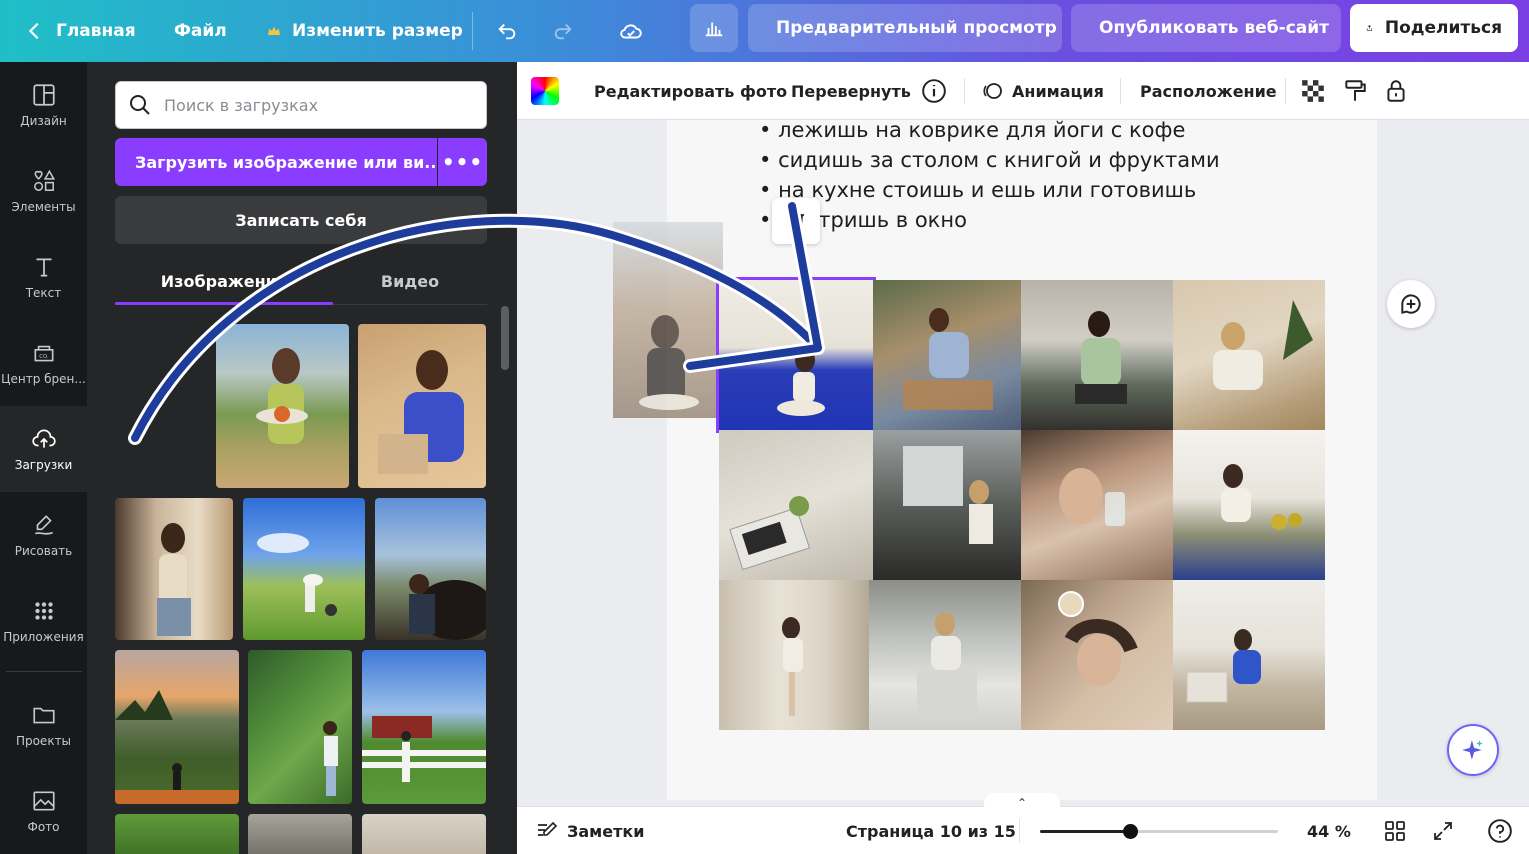 This screenshot has height=854, width=1529. What do you see at coordinates (43, 715) in the screenshot?
I see `folder-icon` at bounding box center [43, 715].